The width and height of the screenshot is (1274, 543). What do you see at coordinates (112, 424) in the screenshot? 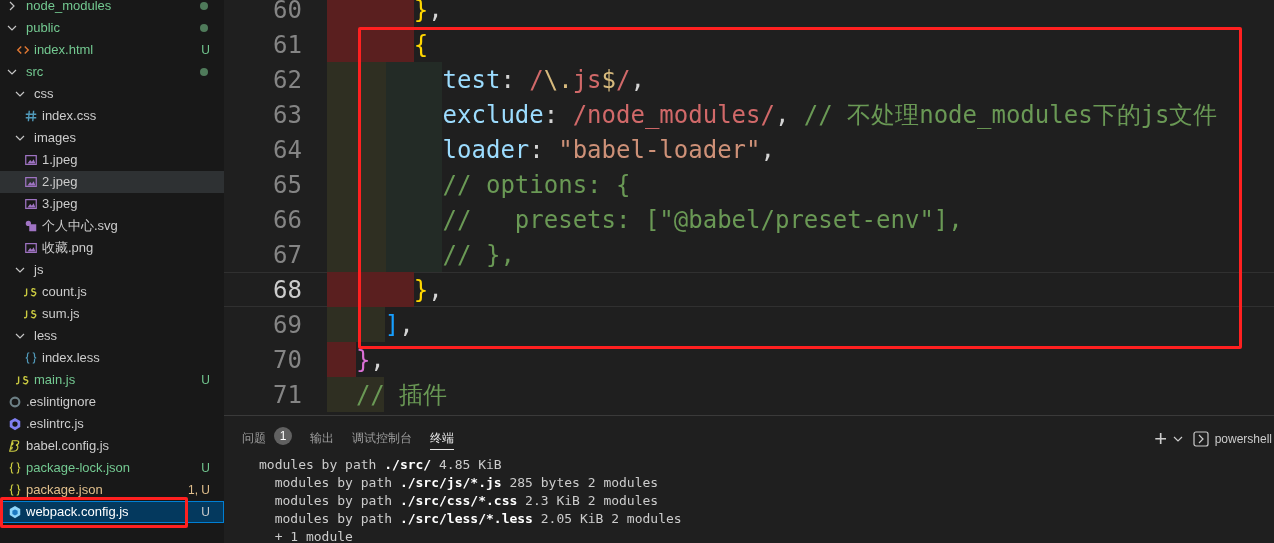
I see `tree-item: .eslintrc.js` at bounding box center [112, 424].